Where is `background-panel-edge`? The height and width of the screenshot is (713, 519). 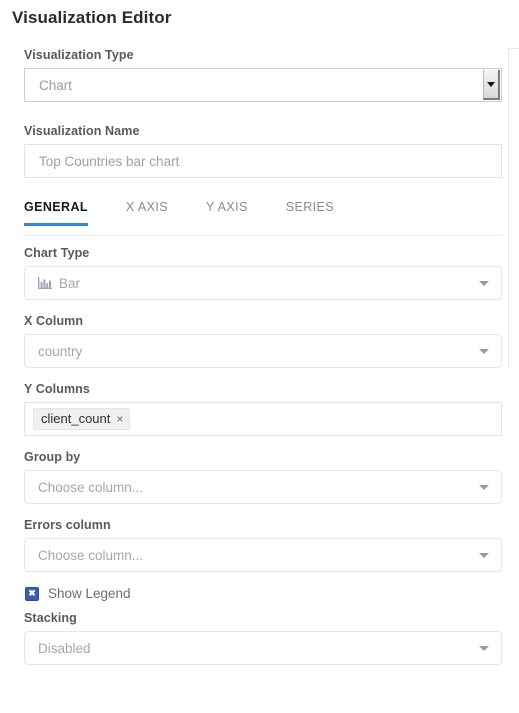 background-panel-edge is located at coordinates (513, 208).